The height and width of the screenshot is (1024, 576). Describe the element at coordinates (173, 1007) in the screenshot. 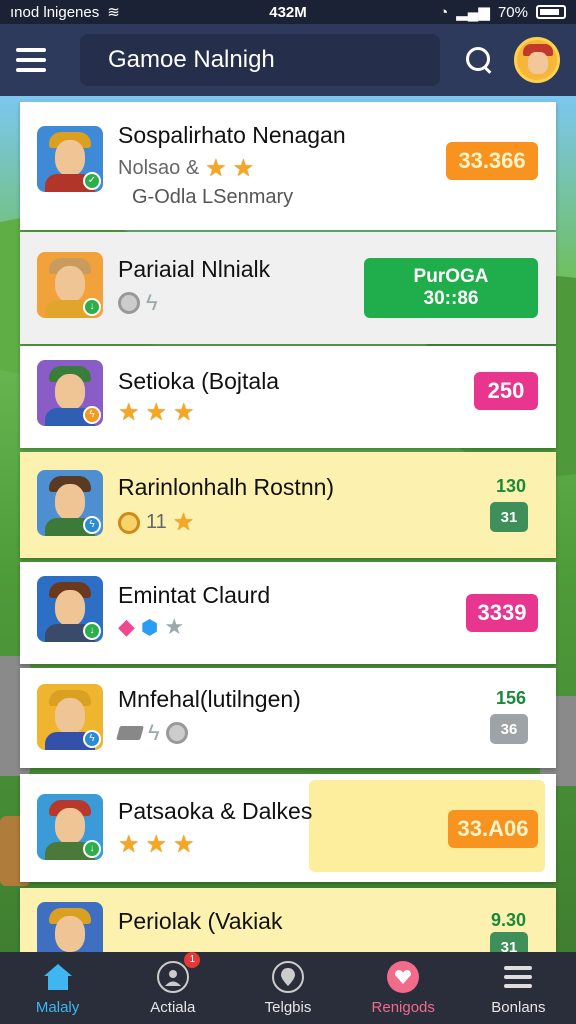

I see `nav-label: Actiala` at that location.